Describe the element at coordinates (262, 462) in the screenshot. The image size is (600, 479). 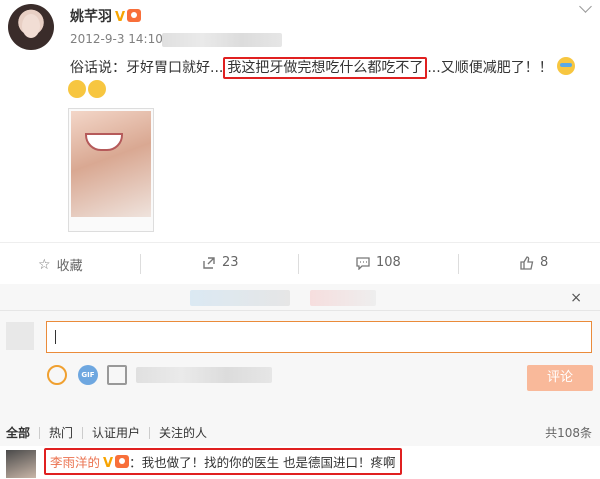
I see `comment-text: ：我也做了！找的你的医生 也是德国进口！疼啊` at that location.